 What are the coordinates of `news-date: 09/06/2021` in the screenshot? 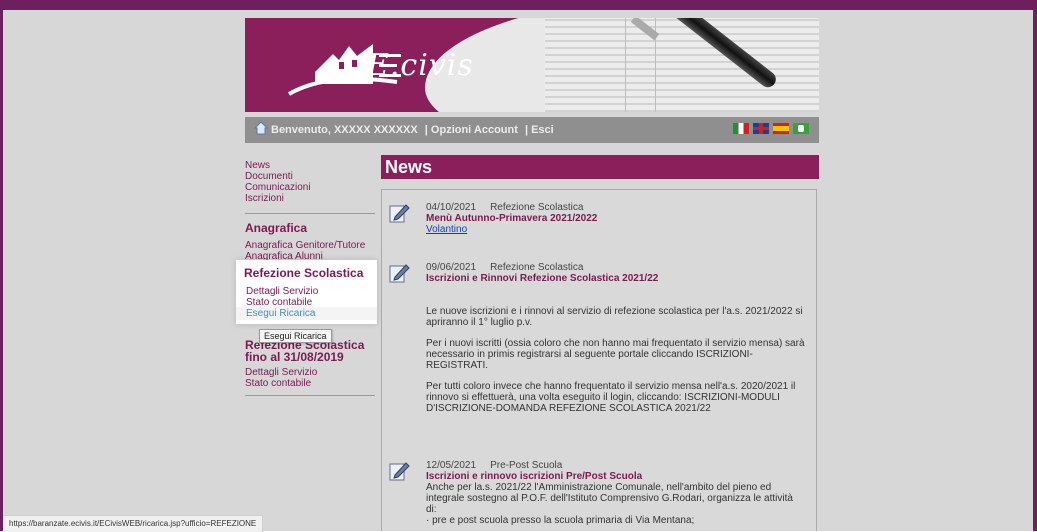 It's located at (451, 267).